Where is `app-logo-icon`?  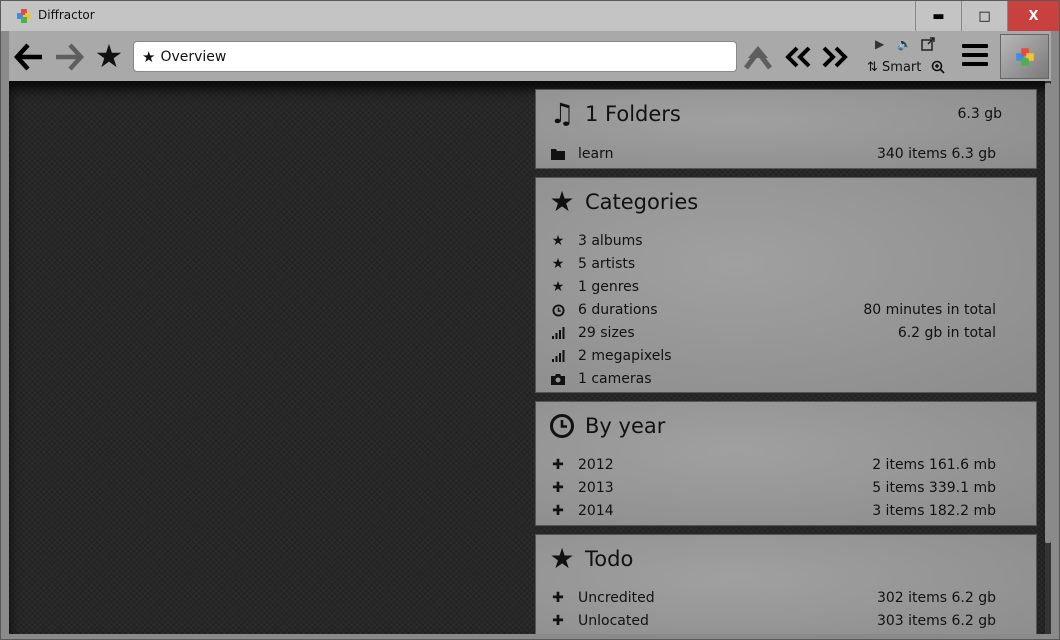
app-logo-icon is located at coordinates (24, 16).